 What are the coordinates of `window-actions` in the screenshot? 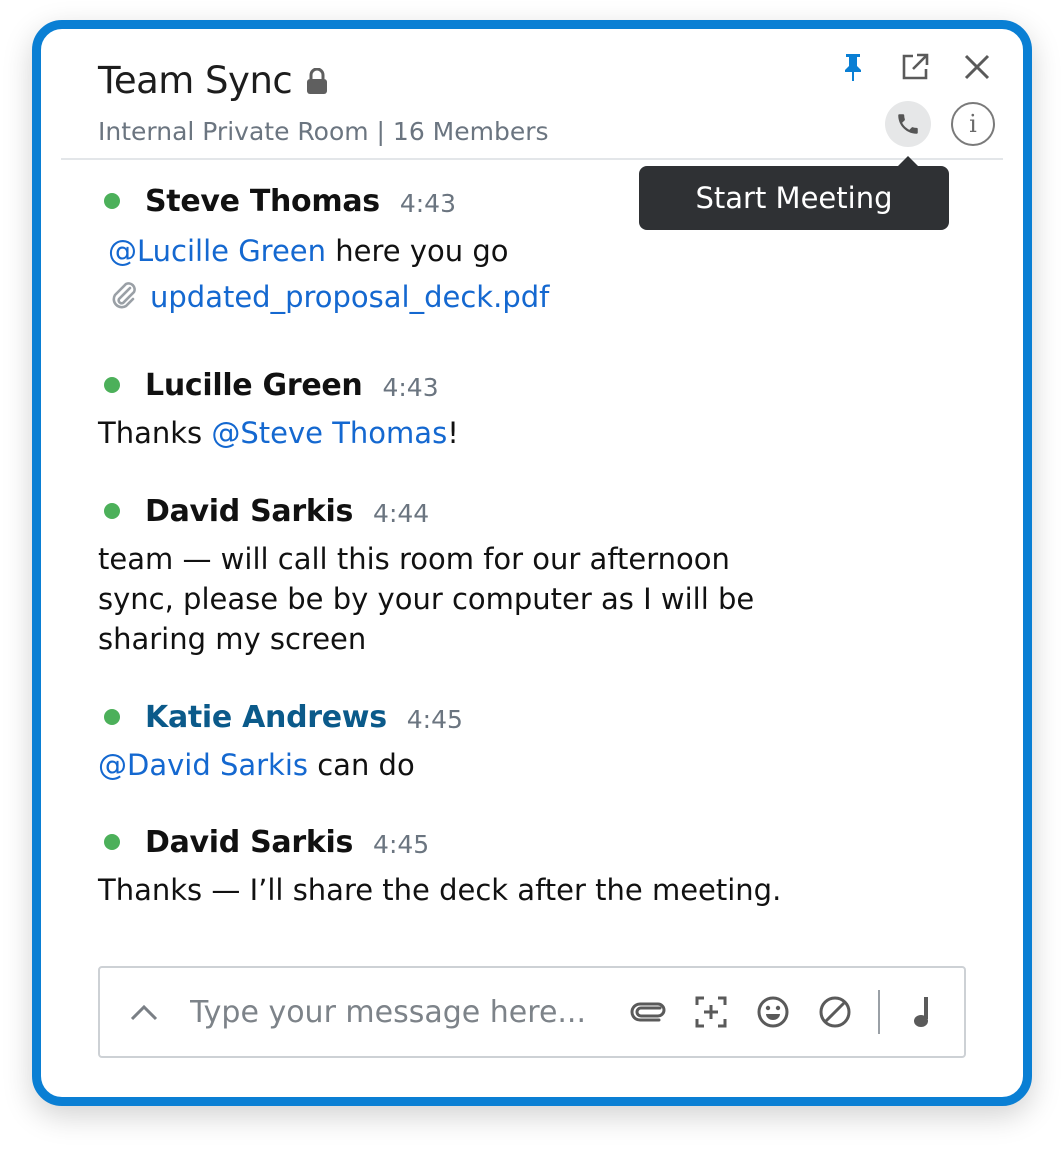 It's located at (915, 67).